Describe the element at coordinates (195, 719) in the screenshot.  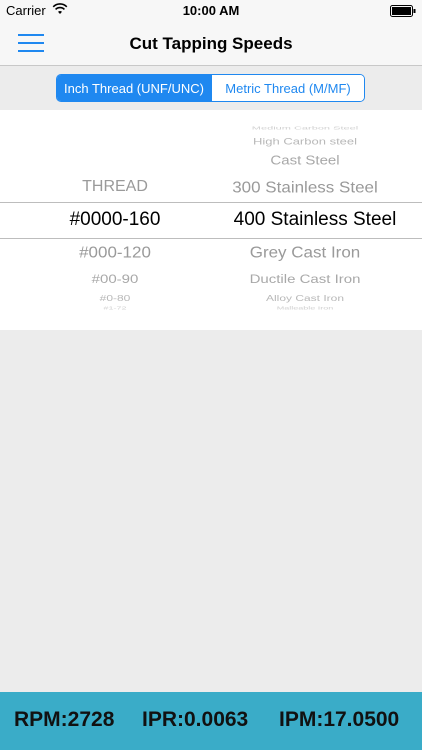
I see `ipr-readout: IPR:0.0063` at that location.